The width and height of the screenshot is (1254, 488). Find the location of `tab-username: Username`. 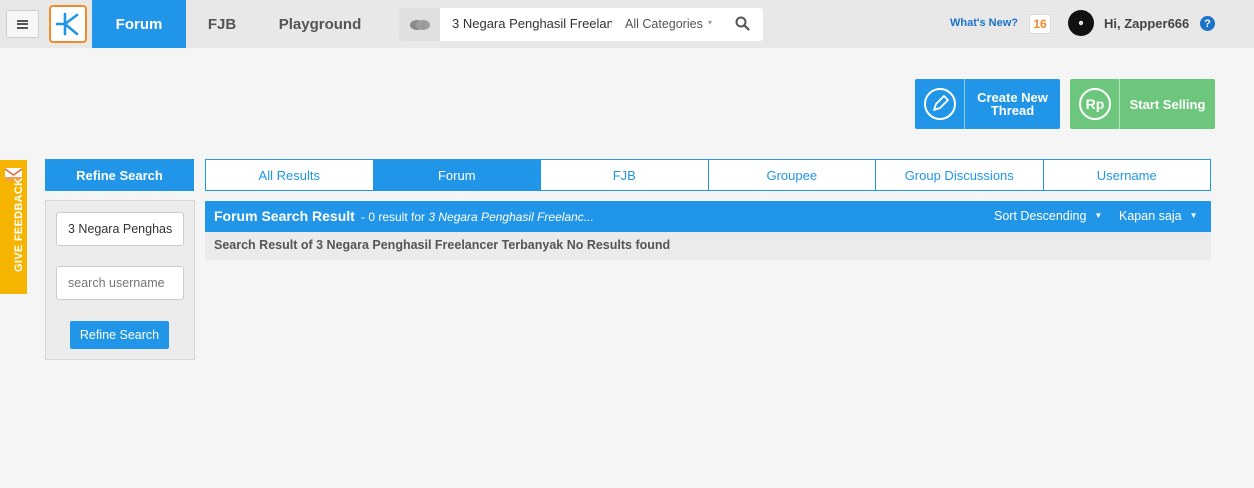

tab-username: Username is located at coordinates (1127, 175).